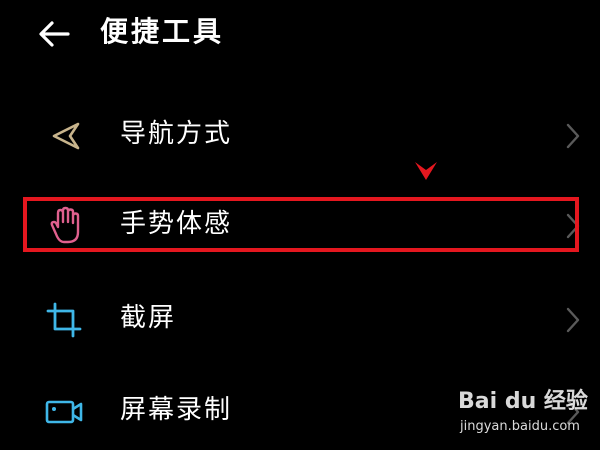 This screenshot has height=450, width=600. Describe the element at coordinates (162, 31) in the screenshot. I see `page-title: 便捷工具` at that location.